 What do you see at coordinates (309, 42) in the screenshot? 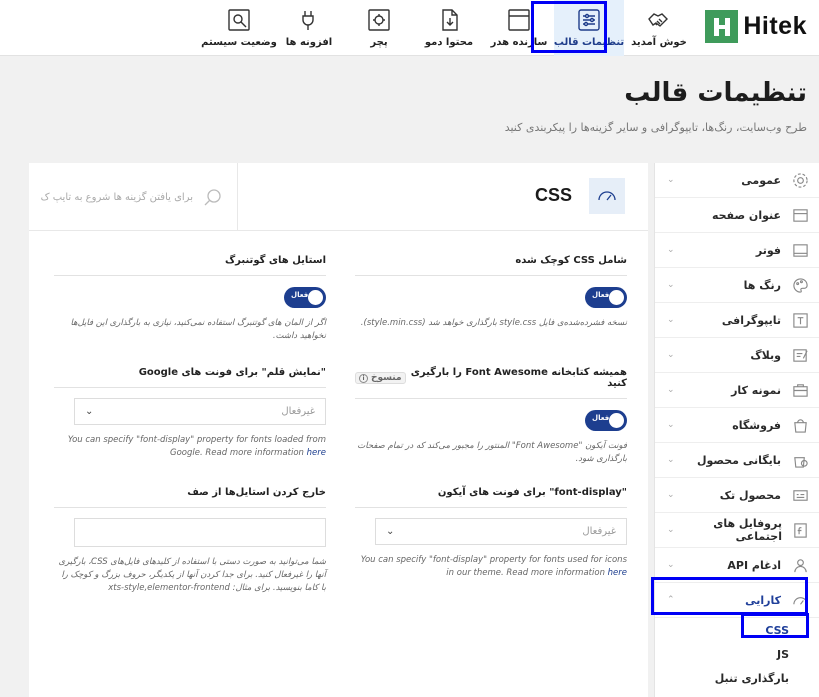
I see `tab-label: افزونه ها` at bounding box center [309, 42].